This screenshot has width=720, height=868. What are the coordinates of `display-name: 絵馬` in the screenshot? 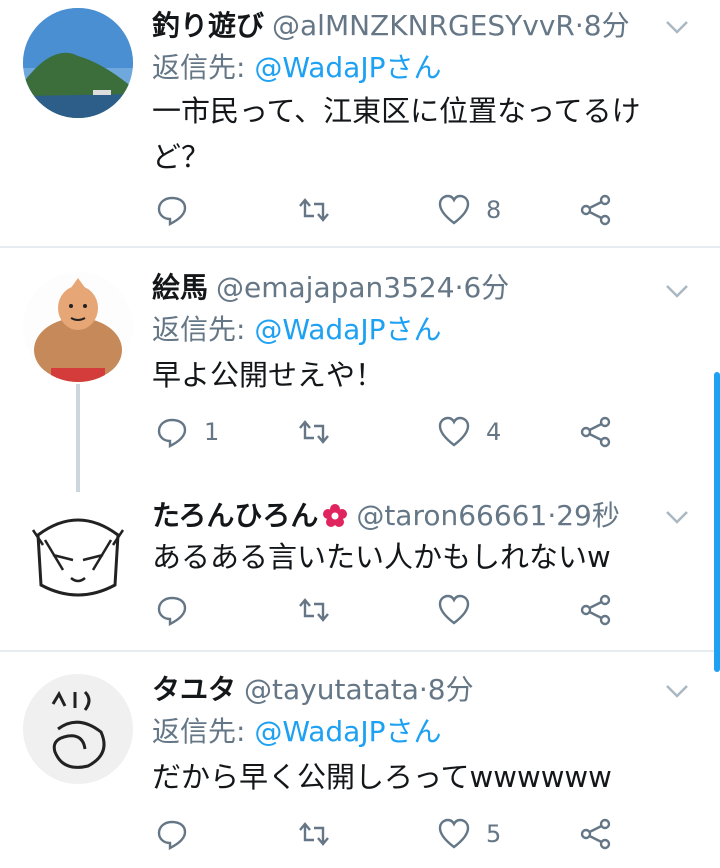 It's located at (180, 288).